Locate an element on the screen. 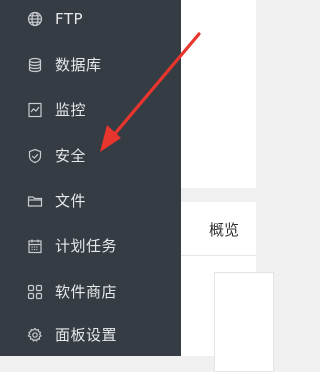 Image resolution: width=320 pixels, height=372 pixels. sidebar-item-label: 计划任务 is located at coordinates (86, 246).